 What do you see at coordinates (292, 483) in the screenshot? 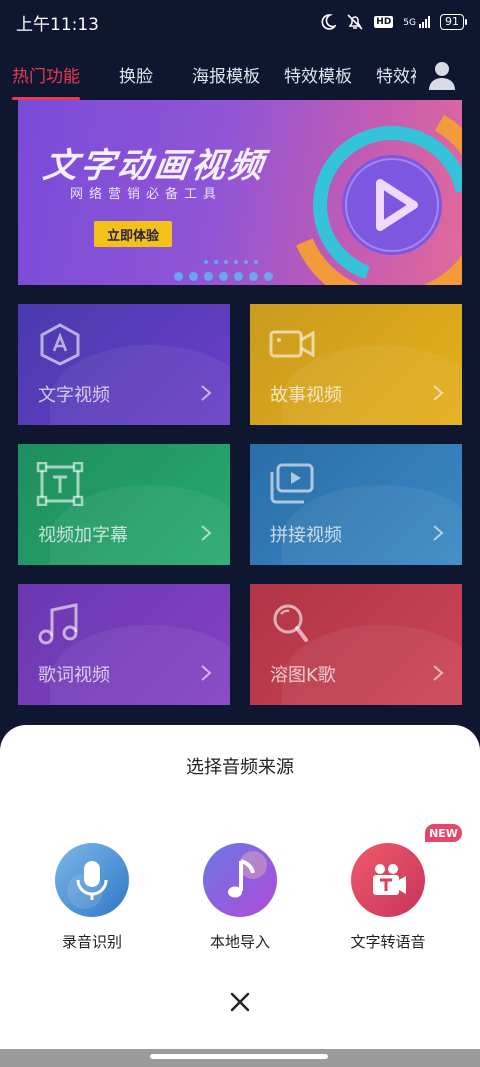
I see `stacked-play-icon` at bounding box center [292, 483].